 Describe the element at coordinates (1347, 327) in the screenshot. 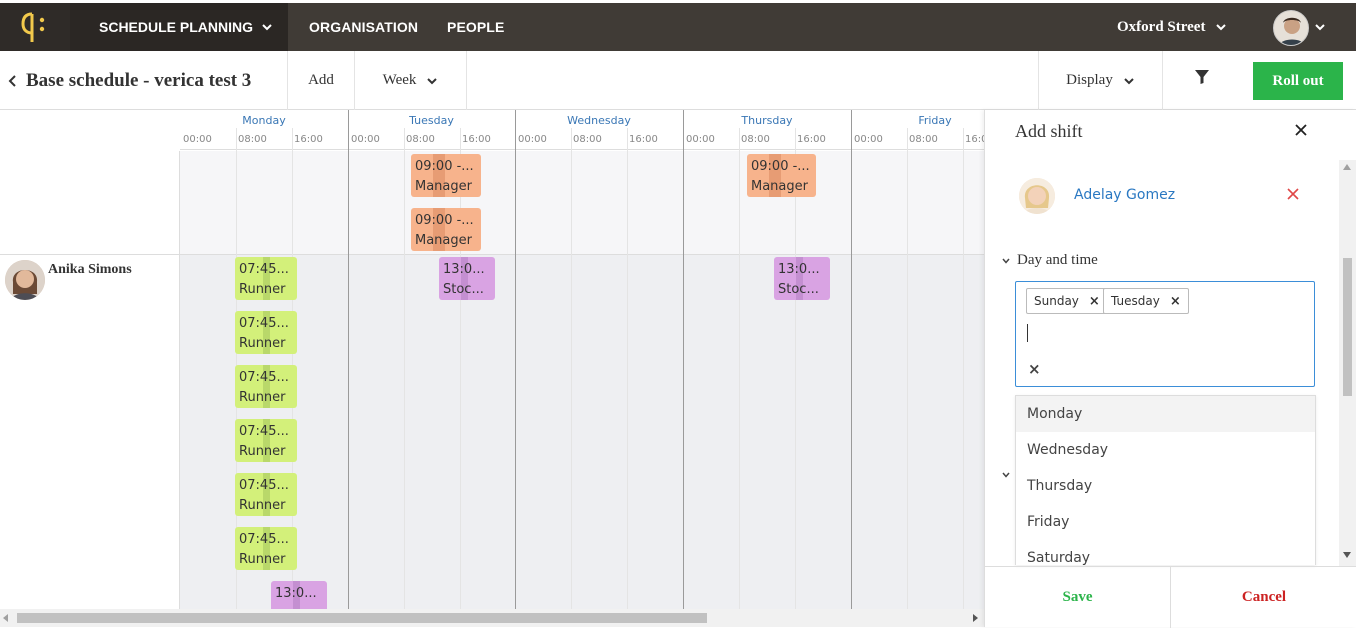

I see `panel-scroll-thumb` at that location.